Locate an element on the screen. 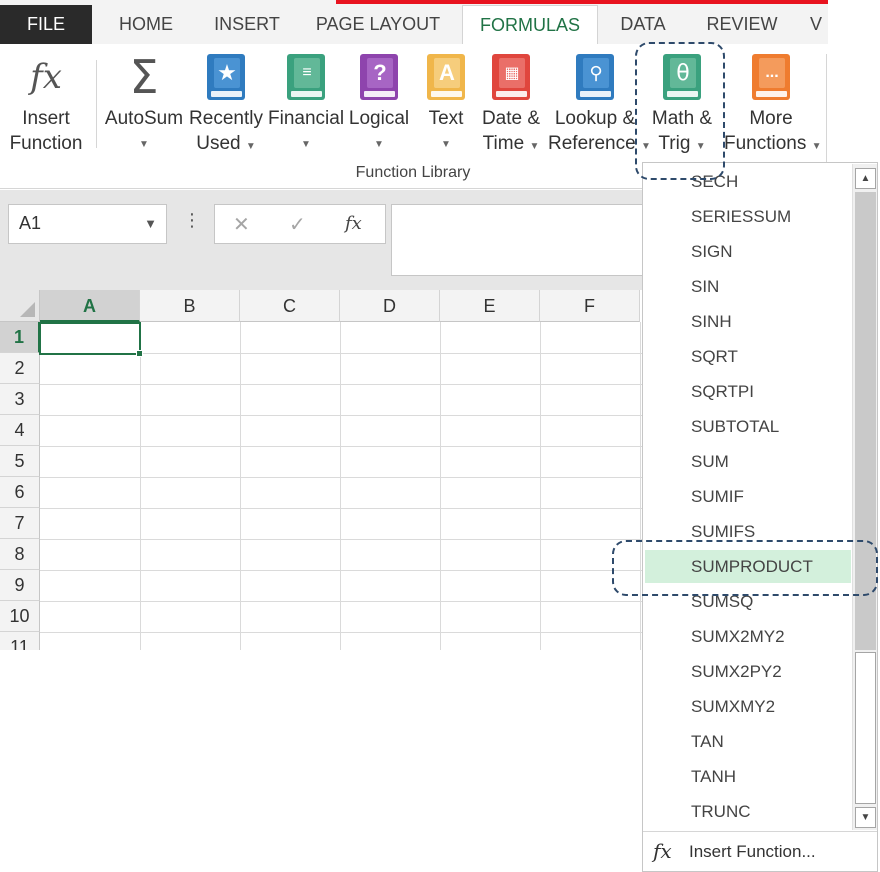 The image size is (880, 872). row-header-4: 4 is located at coordinates (20, 430).